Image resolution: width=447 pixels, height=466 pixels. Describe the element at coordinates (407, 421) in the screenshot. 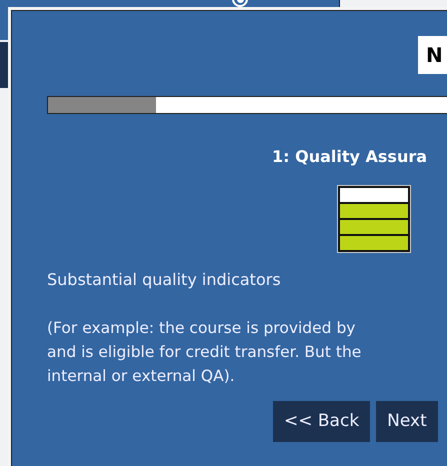

I see `nav-button: Next` at that location.